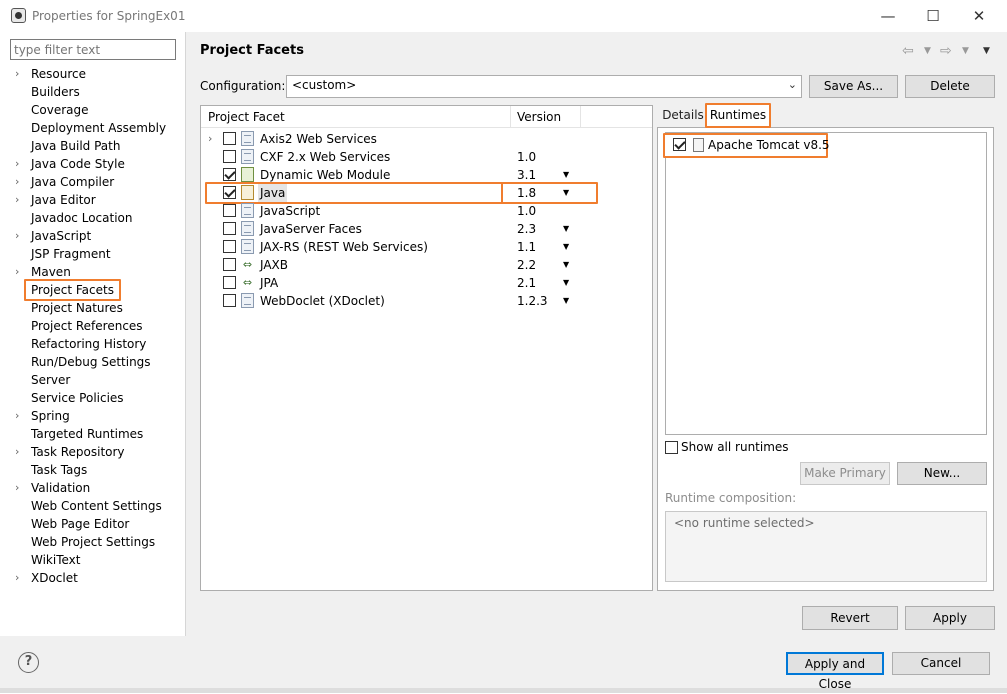 Image resolution: width=1007 pixels, height=694 pixels. I want to click on nav-item: Builders, so click(55, 92).